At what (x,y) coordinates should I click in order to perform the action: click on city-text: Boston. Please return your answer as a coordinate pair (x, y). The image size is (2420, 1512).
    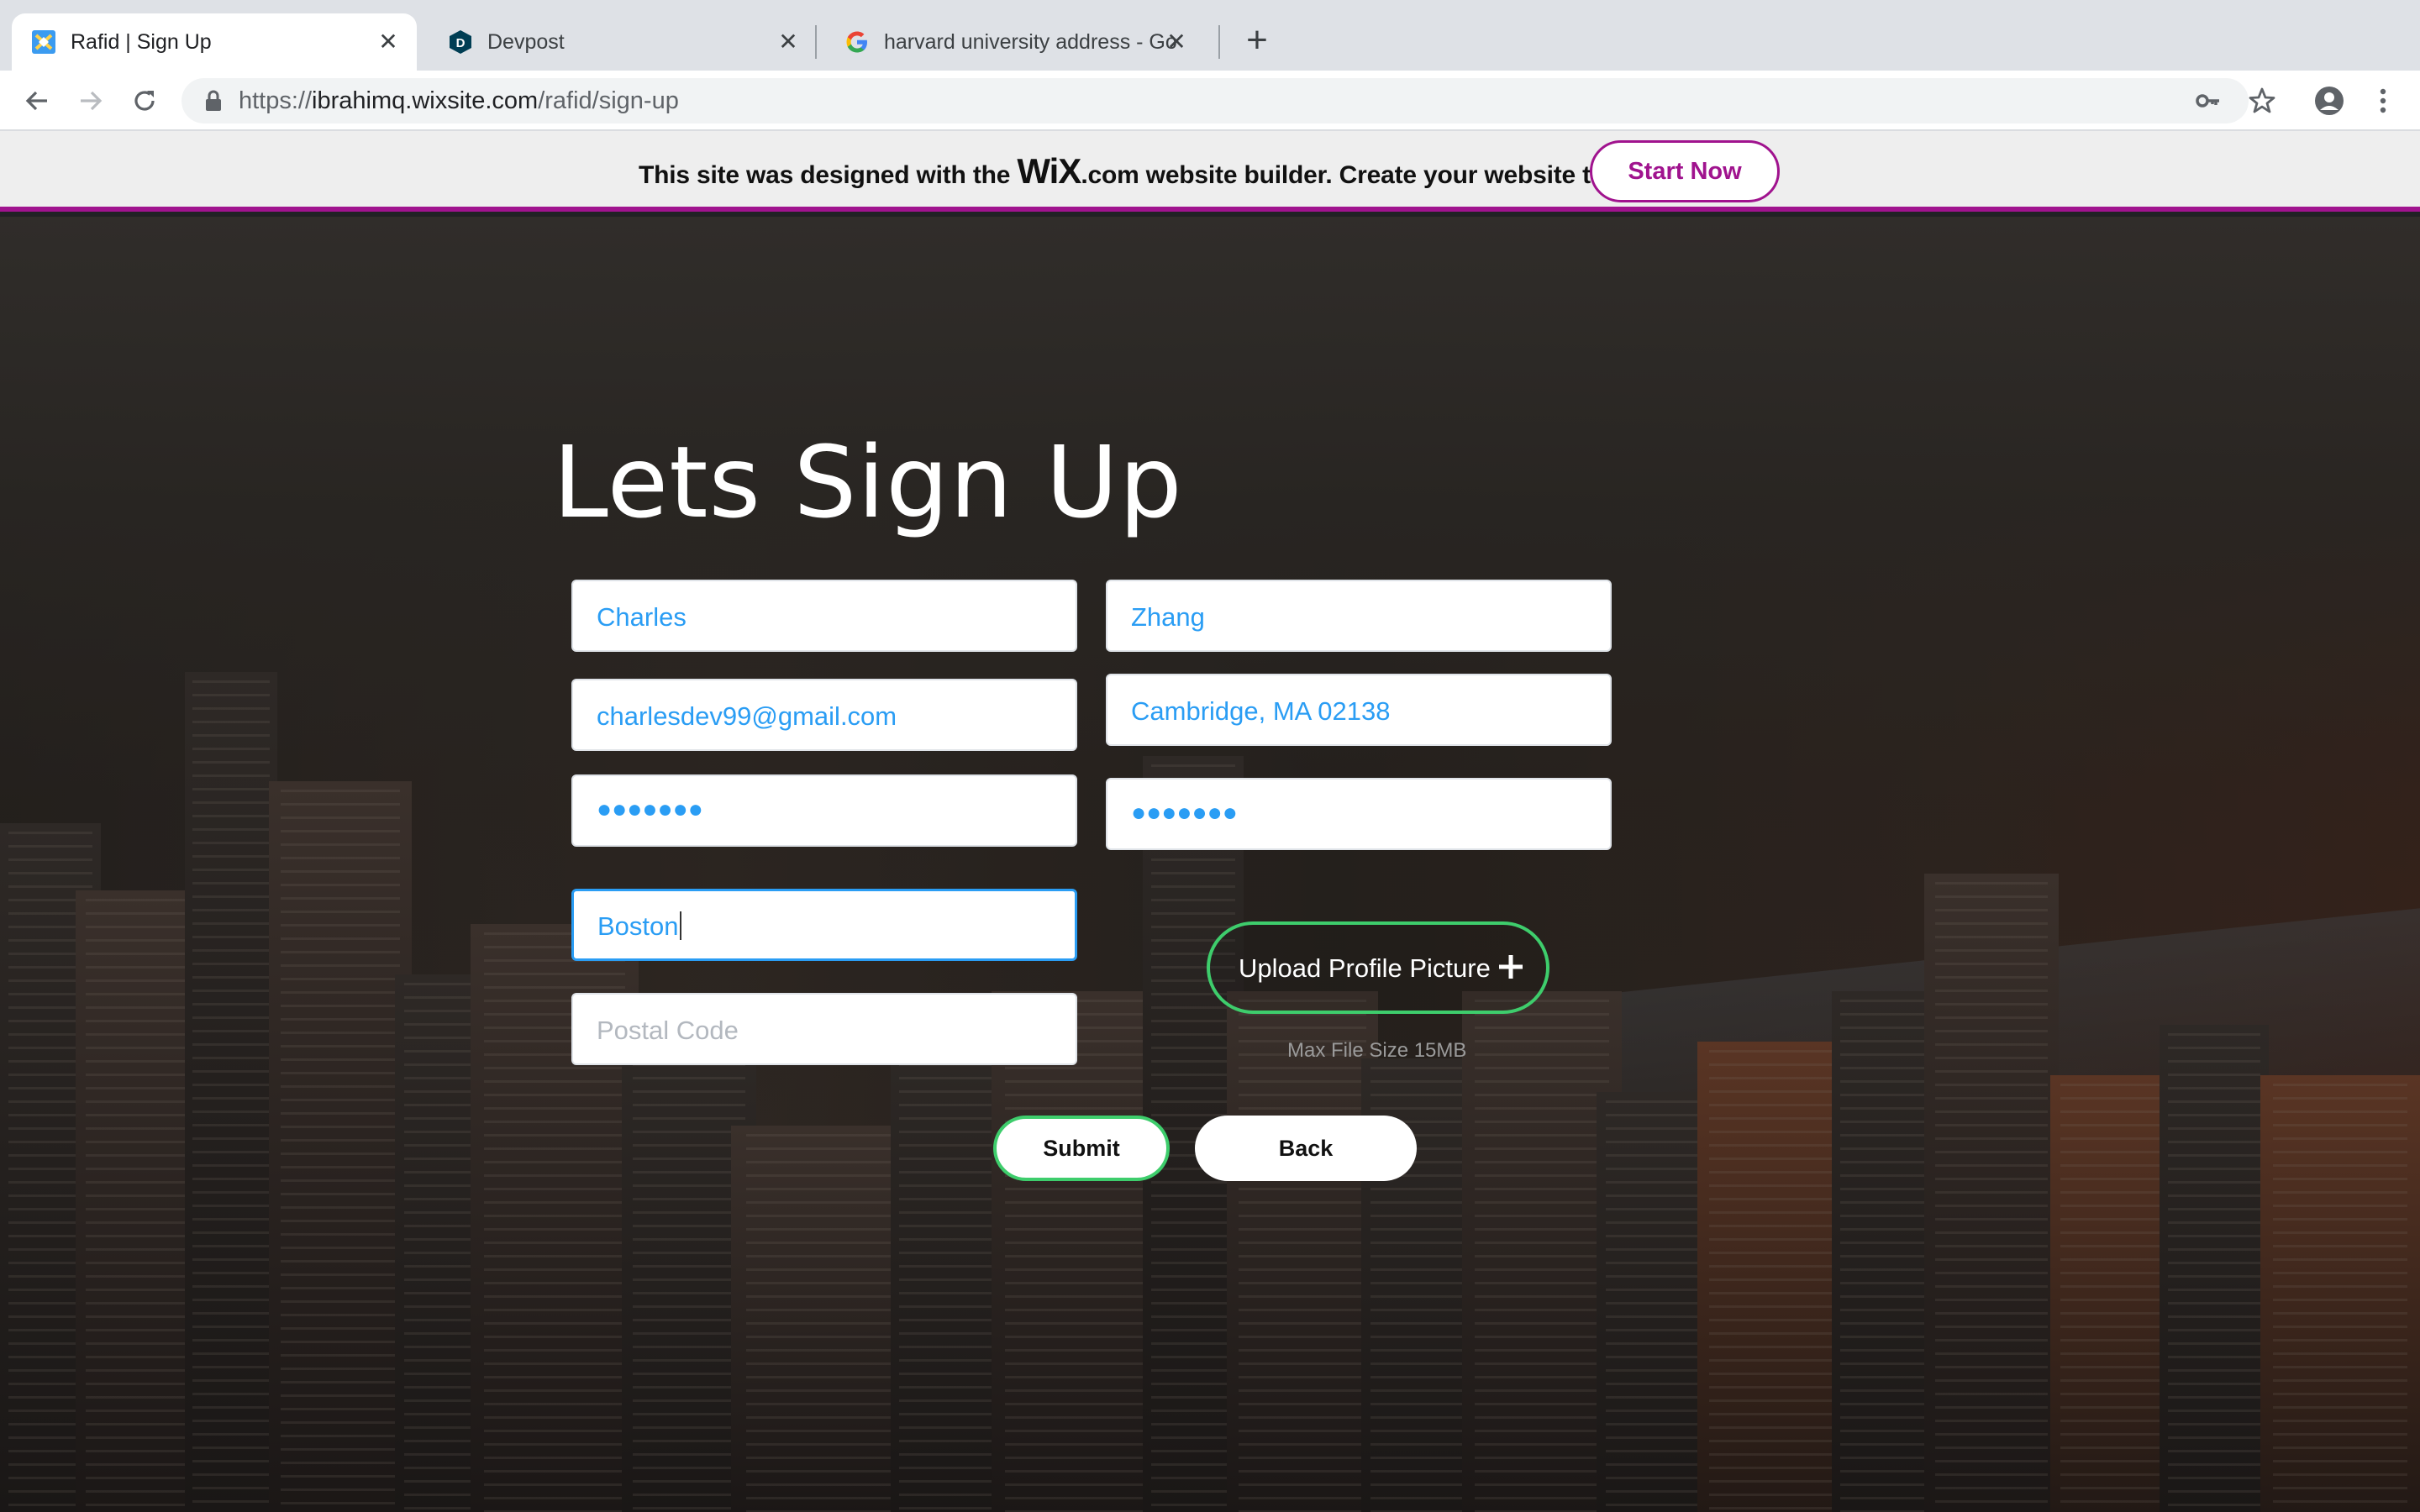
    Looking at the image, I should click on (638, 926).